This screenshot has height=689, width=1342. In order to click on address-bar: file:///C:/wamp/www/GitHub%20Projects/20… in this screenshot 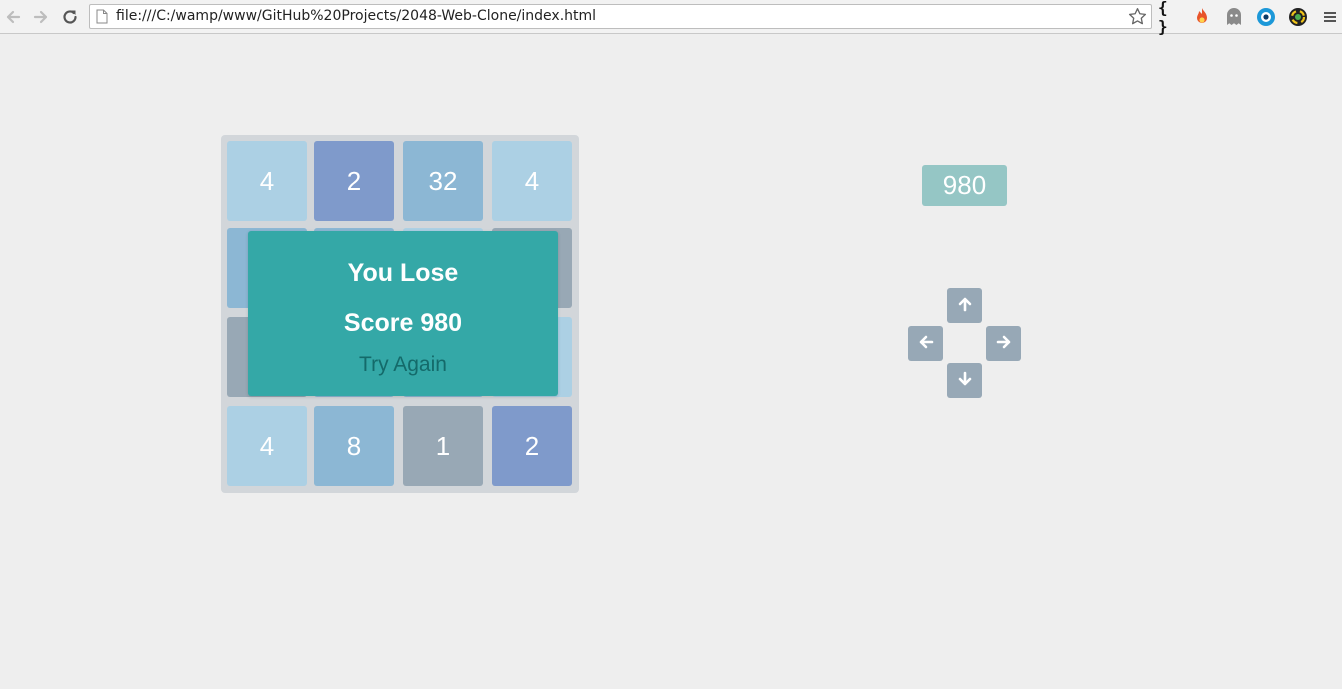, I will do `click(620, 16)`.